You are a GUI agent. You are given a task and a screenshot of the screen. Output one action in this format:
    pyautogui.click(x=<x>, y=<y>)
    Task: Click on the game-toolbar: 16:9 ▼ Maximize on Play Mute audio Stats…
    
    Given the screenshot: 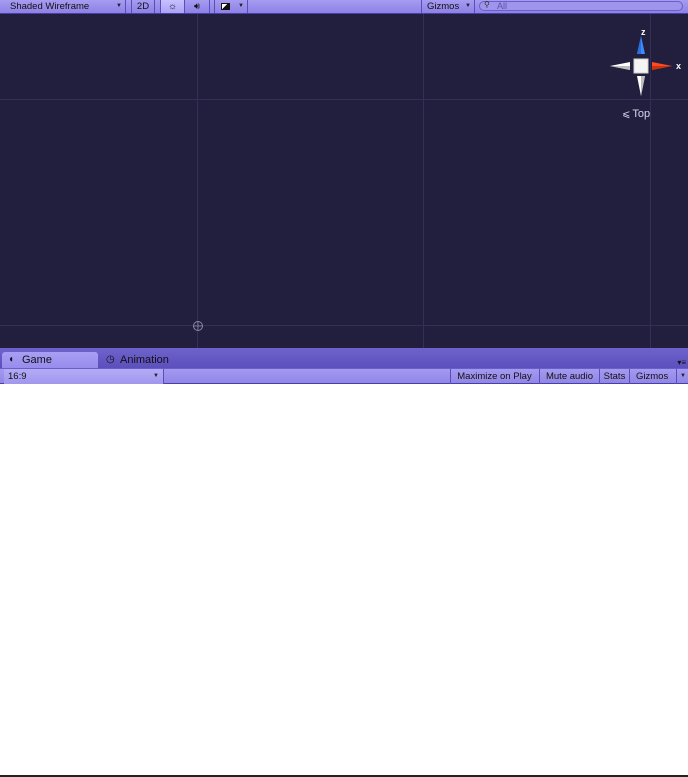 What is the action you would take?
    pyautogui.click(x=344, y=376)
    